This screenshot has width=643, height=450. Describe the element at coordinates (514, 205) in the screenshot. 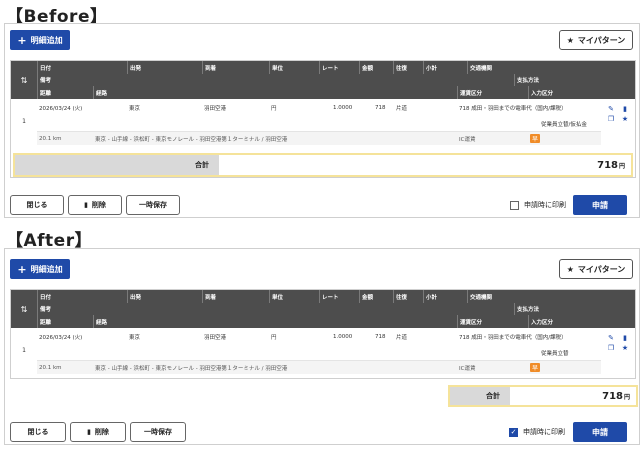

I see `checkbox-unchecked` at that location.